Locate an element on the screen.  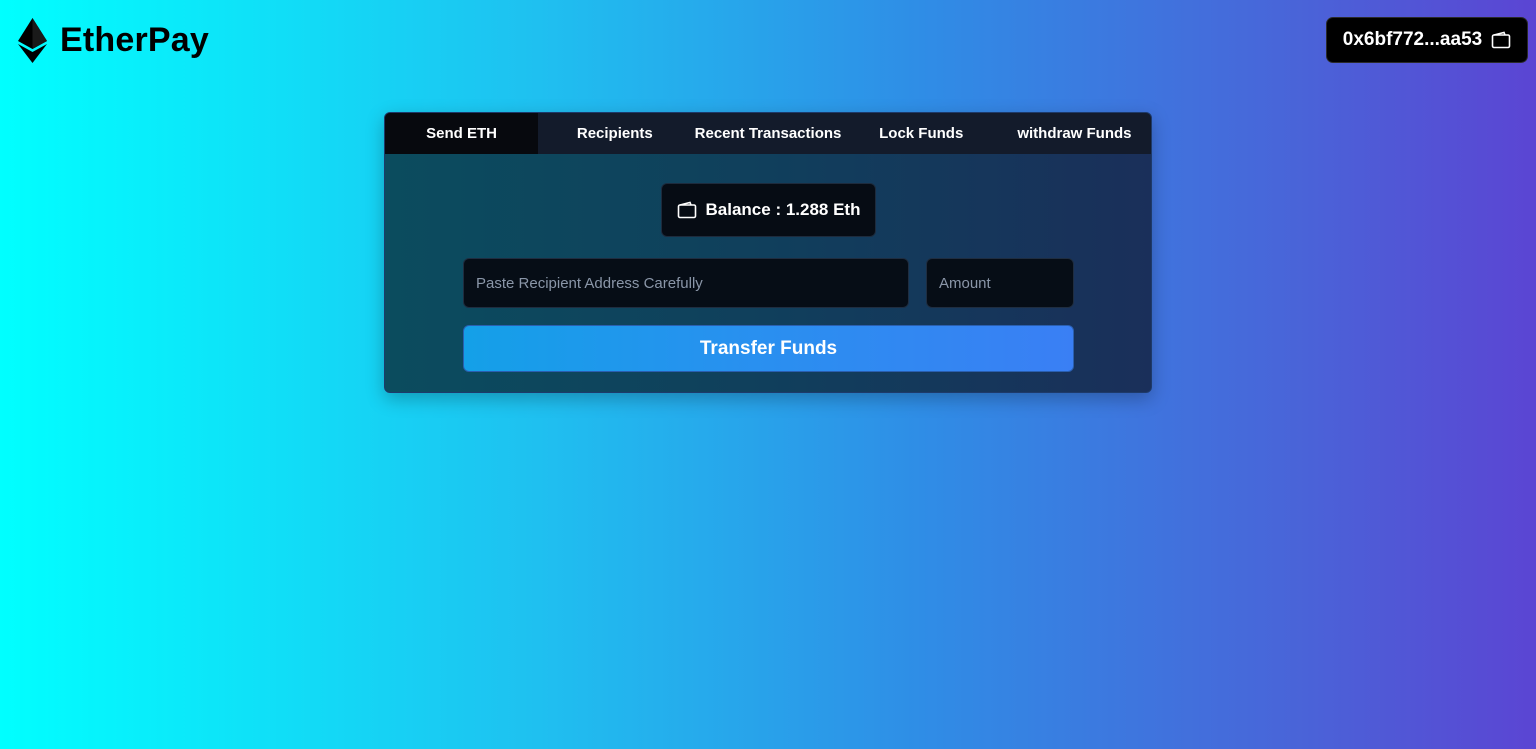
balance-label: Balance : 1.288 Eth is located at coordinates (783, 209).